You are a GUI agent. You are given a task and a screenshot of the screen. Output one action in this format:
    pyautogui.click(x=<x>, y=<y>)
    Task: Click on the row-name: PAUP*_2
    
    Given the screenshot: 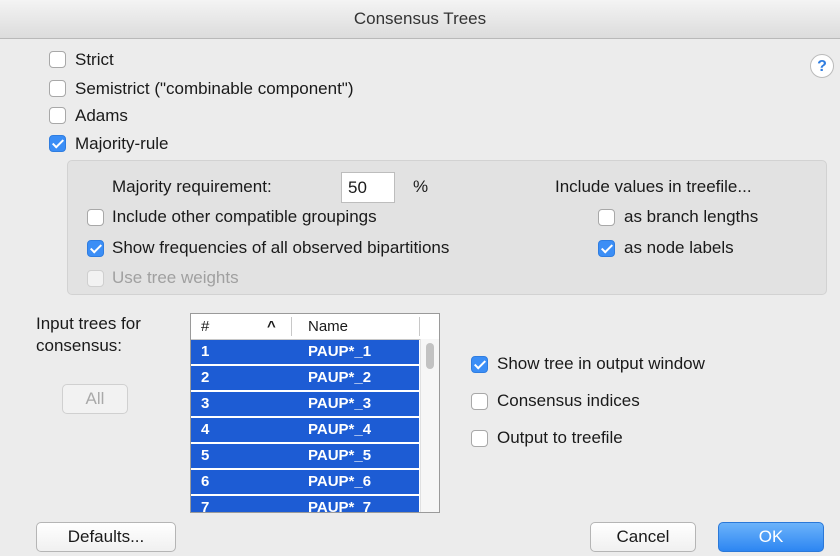 What is the action you would take?
    pyautogui.click(x=340, y=377)
    